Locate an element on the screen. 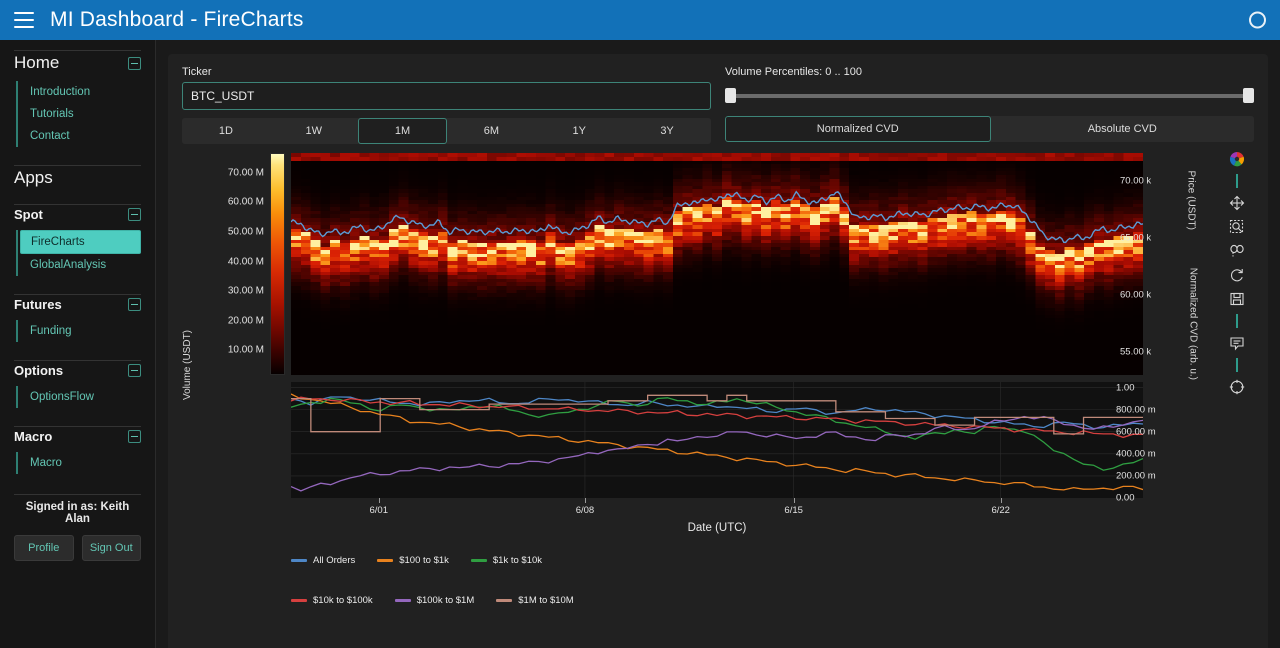  timeframe-1d-button: 1D is located at coordinates (226, 131).